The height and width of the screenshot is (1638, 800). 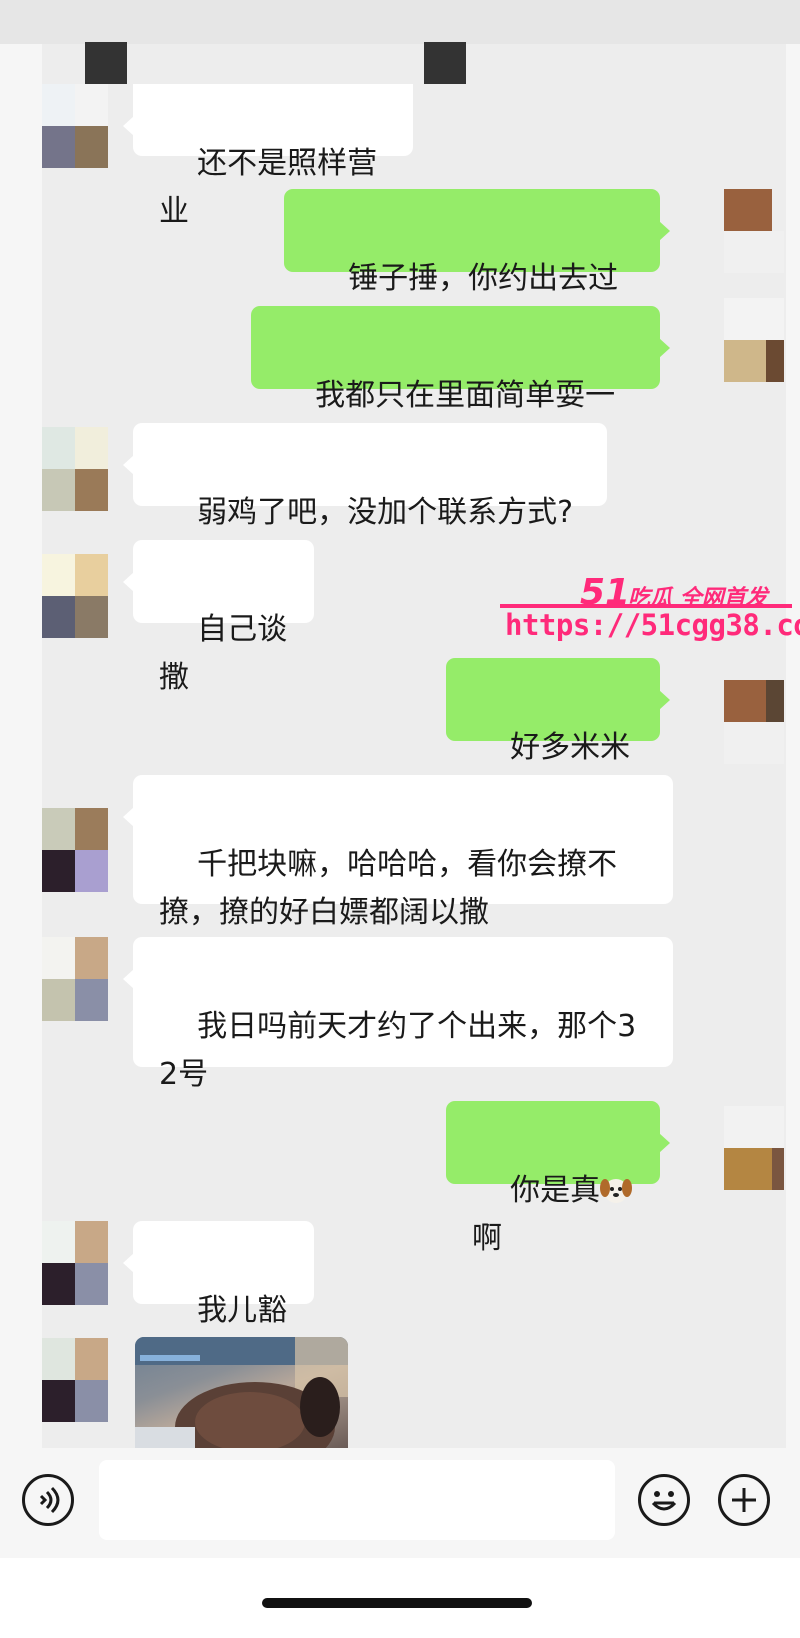 What do you see at coordinates (558, 735) in the screenshot?
I see `message-bubble-outgoing: 好多米米嘛` at bounding box center [558, 735].